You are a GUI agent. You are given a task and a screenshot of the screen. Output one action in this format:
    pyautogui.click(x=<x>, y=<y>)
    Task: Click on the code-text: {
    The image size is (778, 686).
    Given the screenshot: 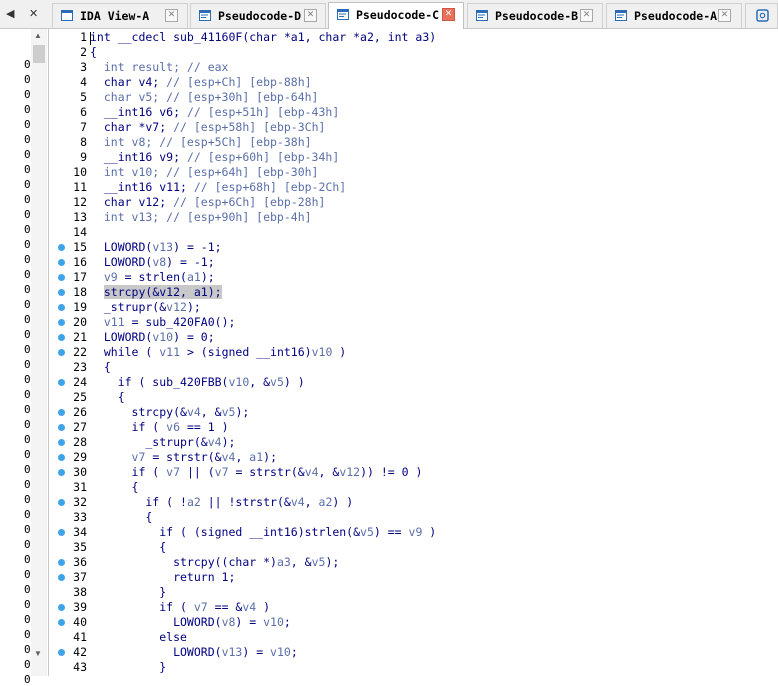 What is the action you would take?
    pyautogui.click(x=114, y=487)
    